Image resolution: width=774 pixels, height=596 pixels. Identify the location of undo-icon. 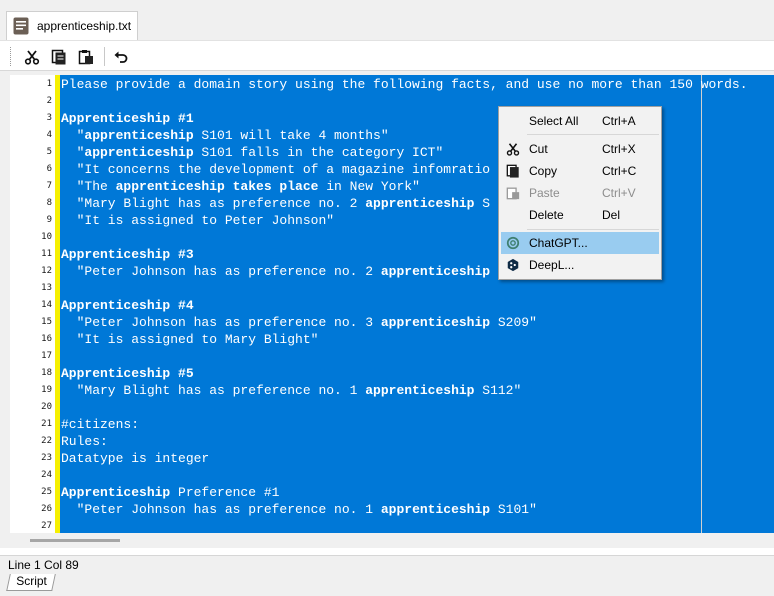
(121, 57).